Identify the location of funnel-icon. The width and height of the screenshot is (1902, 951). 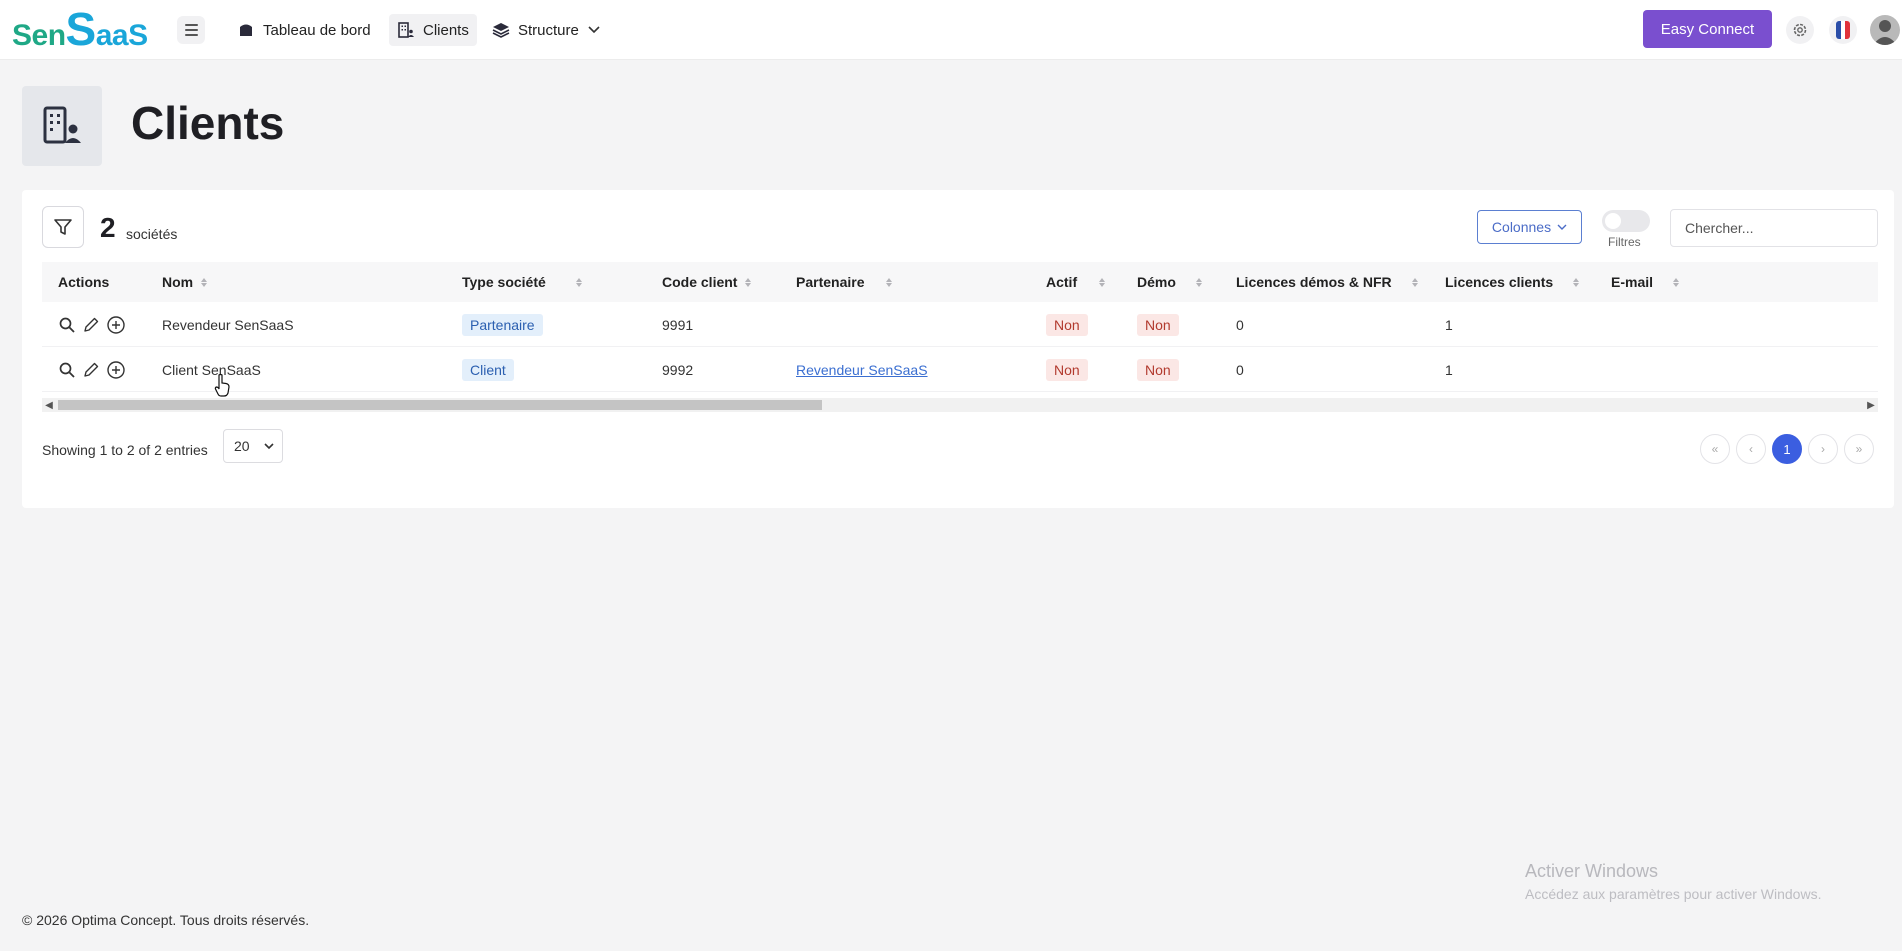
(63, 227).